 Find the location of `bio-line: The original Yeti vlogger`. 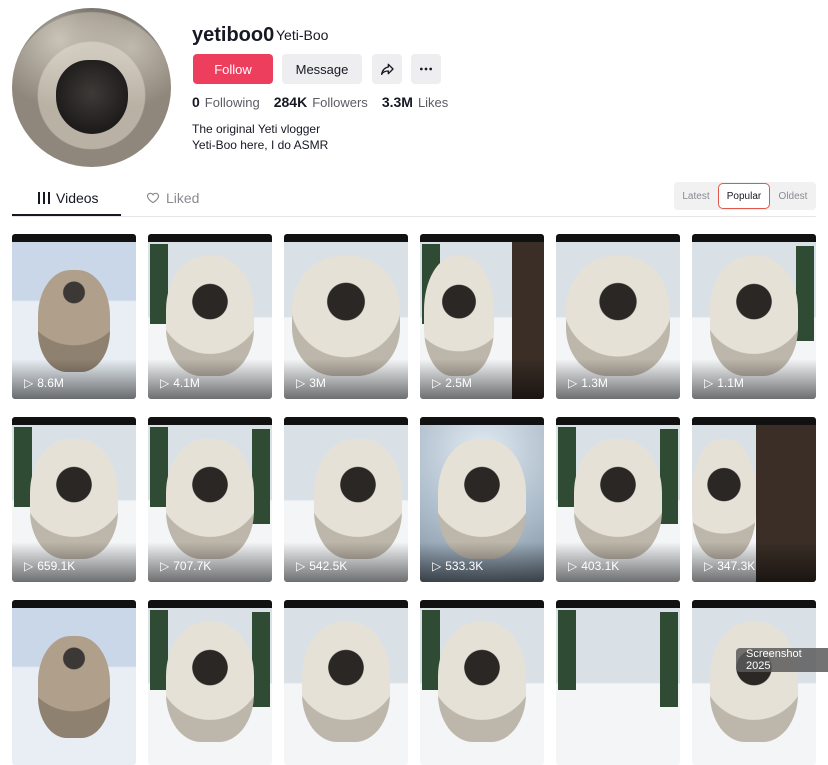

bio-line: The original Yeti vlogger is located at coordinates (256, 129).